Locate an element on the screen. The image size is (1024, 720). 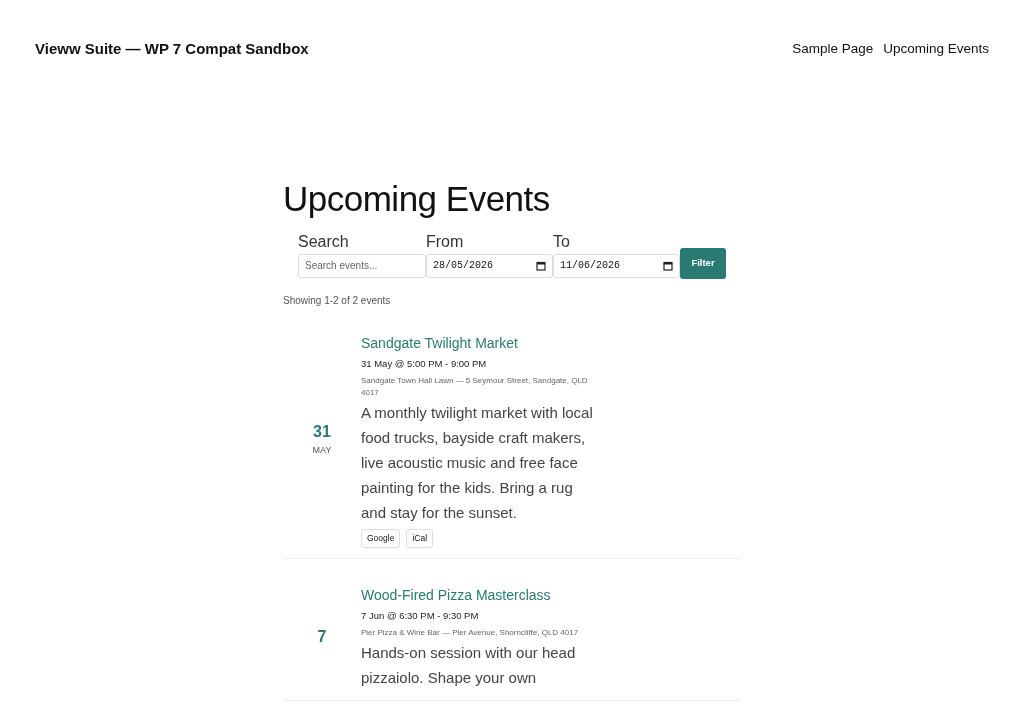
event-description: Hands-on session with our head pizzaiolo. Shape your own is located at coordinates (469, 665).